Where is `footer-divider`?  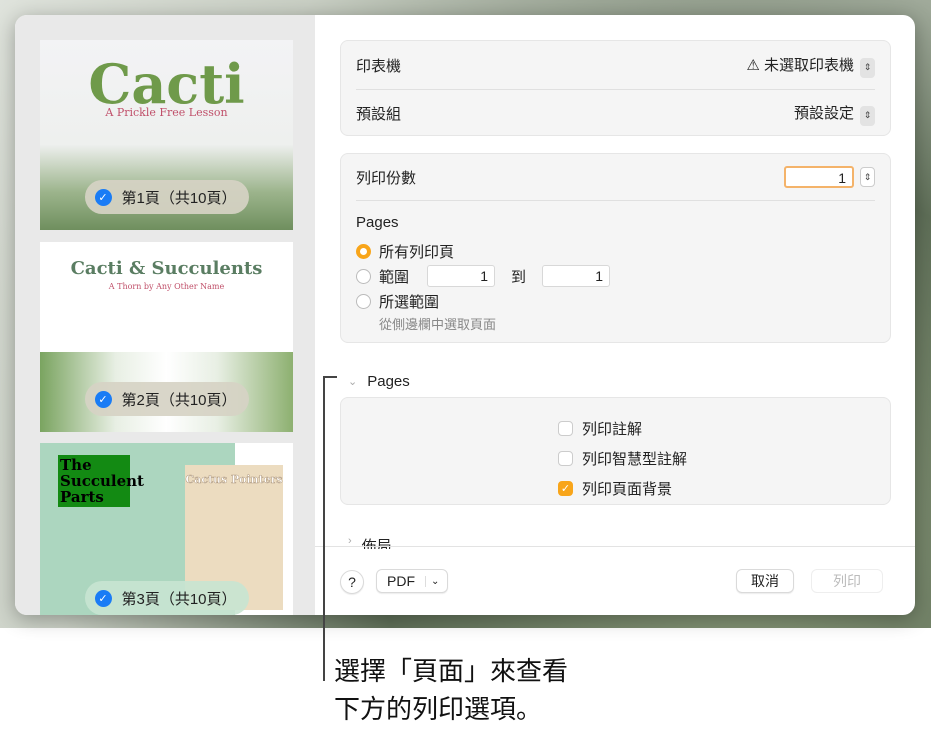 footer-divider is located at coordinates (615, 546).